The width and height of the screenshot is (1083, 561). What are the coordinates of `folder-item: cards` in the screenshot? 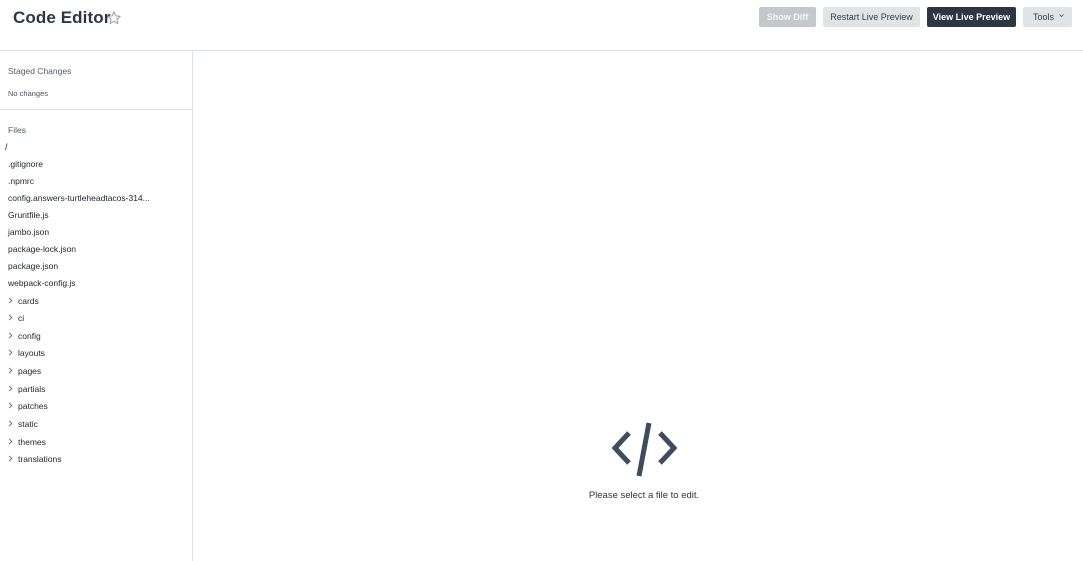 It's located at (23, 300).